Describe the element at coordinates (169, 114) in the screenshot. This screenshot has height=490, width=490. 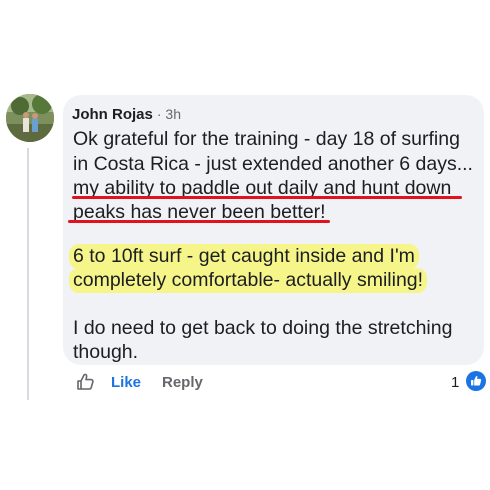
I see `timestamp: · 3h` at that location.